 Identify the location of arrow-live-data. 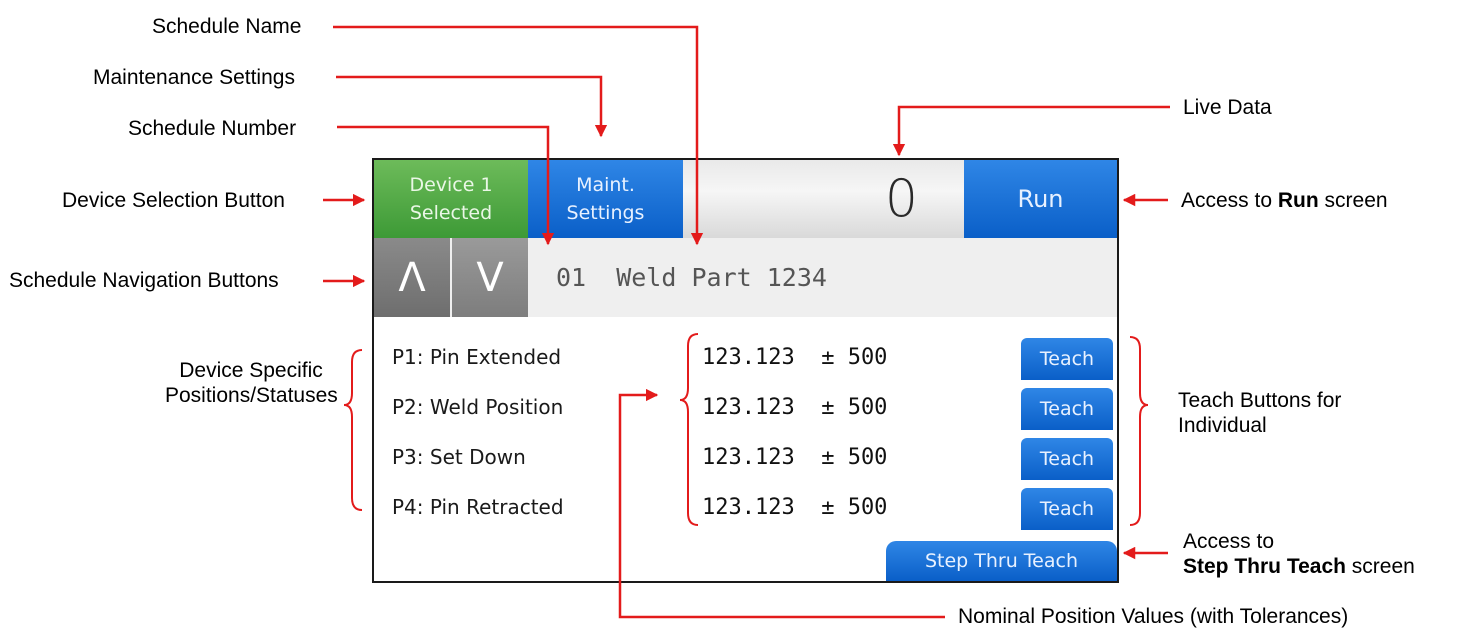
(1031, 131).